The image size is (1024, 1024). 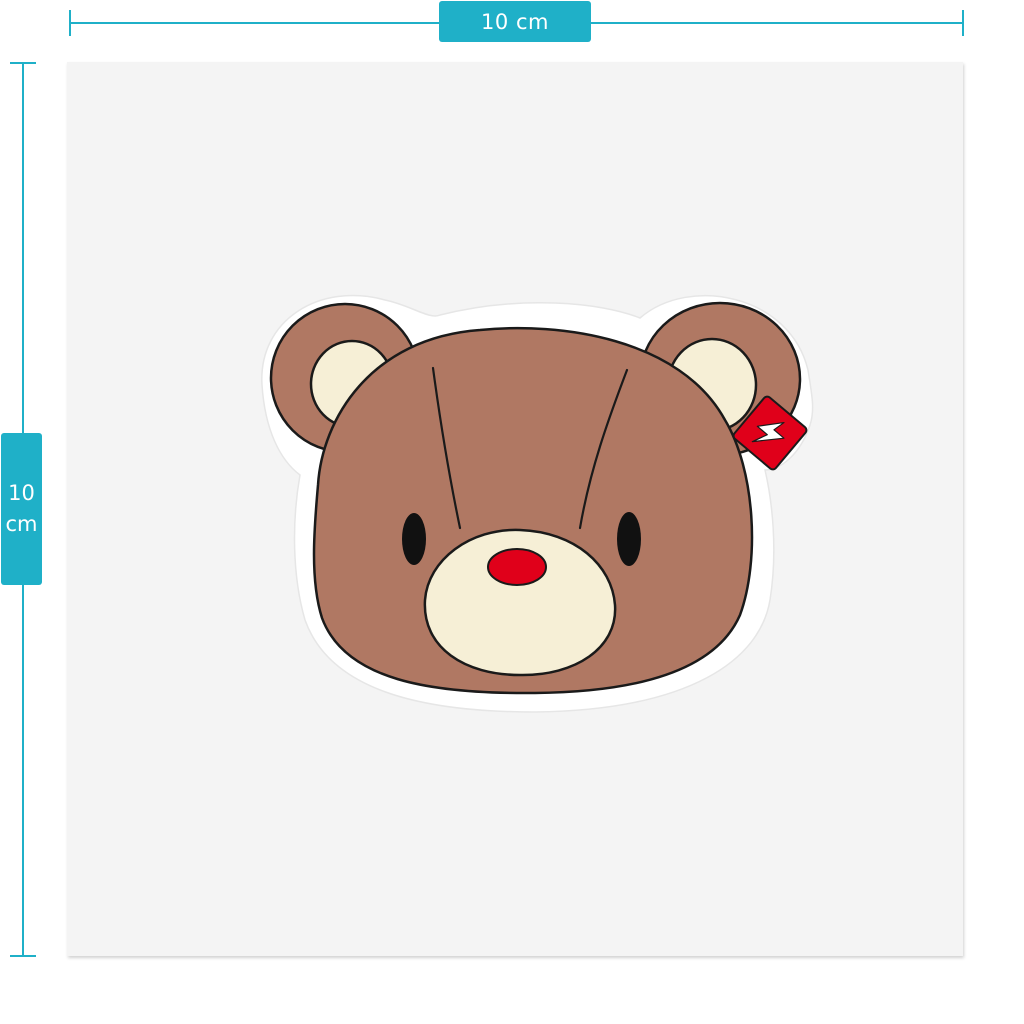 What do you see at coordinates (21, 493) in the screenshot?
I see `height-label-number: 10` at bounding box center [21, 493].